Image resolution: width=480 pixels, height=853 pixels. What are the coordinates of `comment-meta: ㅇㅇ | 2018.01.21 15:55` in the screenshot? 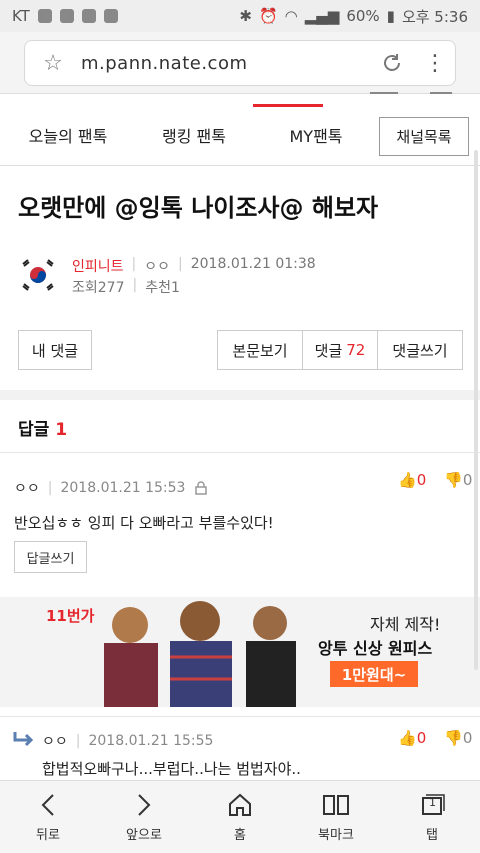 It's located at (128, 741).